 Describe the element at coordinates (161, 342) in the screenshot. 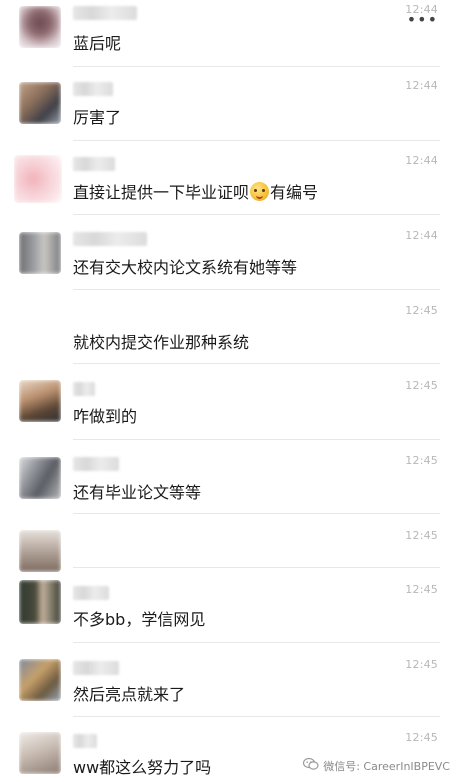

I see `message-text: 就校内提交作业那种系统` at that location.